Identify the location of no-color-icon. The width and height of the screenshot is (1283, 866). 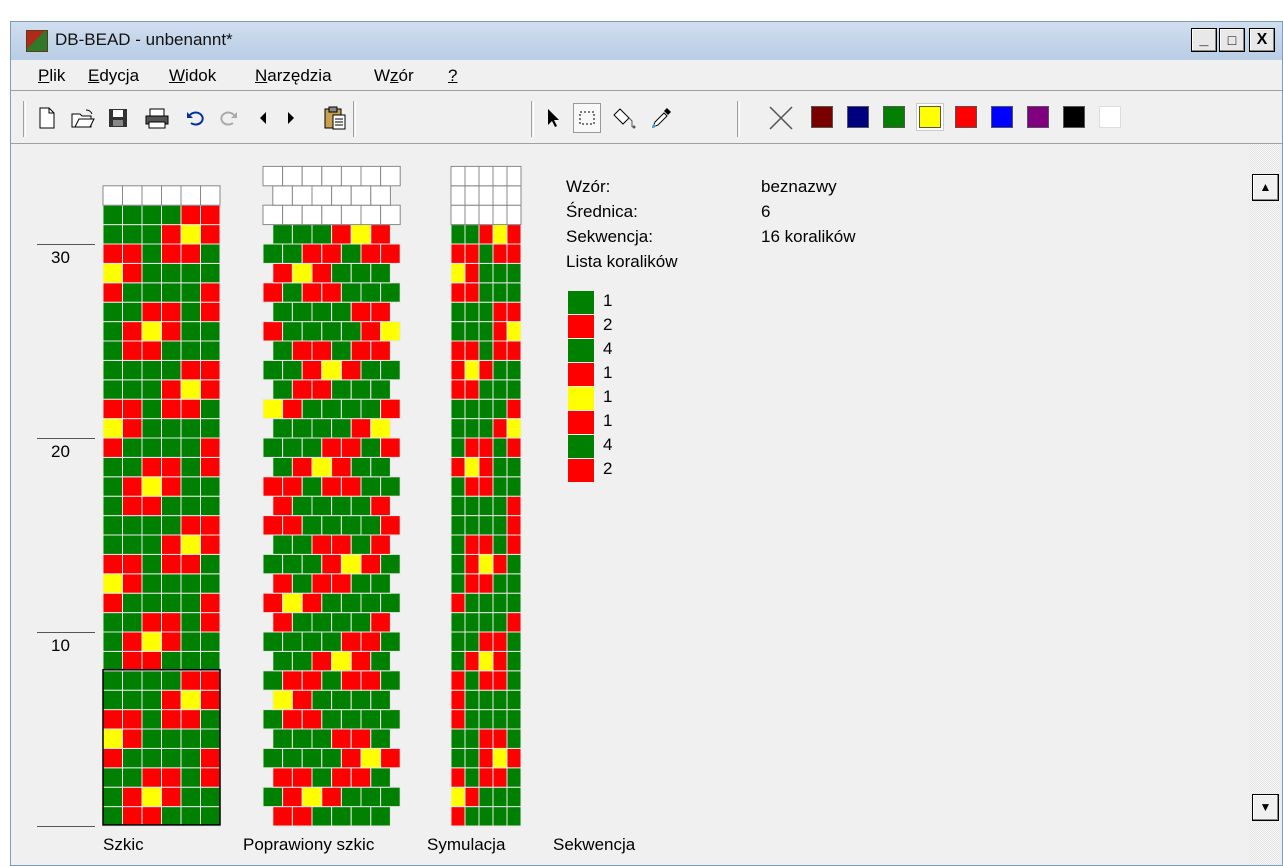
(781, 118).